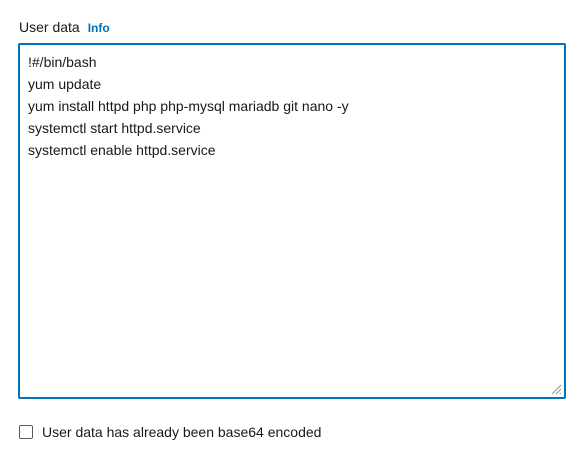 This screenshot has width=585, height=459. Describe the element at coordinates (556, 389) in the screenshot. I see `resize-handle-icon` at that location.